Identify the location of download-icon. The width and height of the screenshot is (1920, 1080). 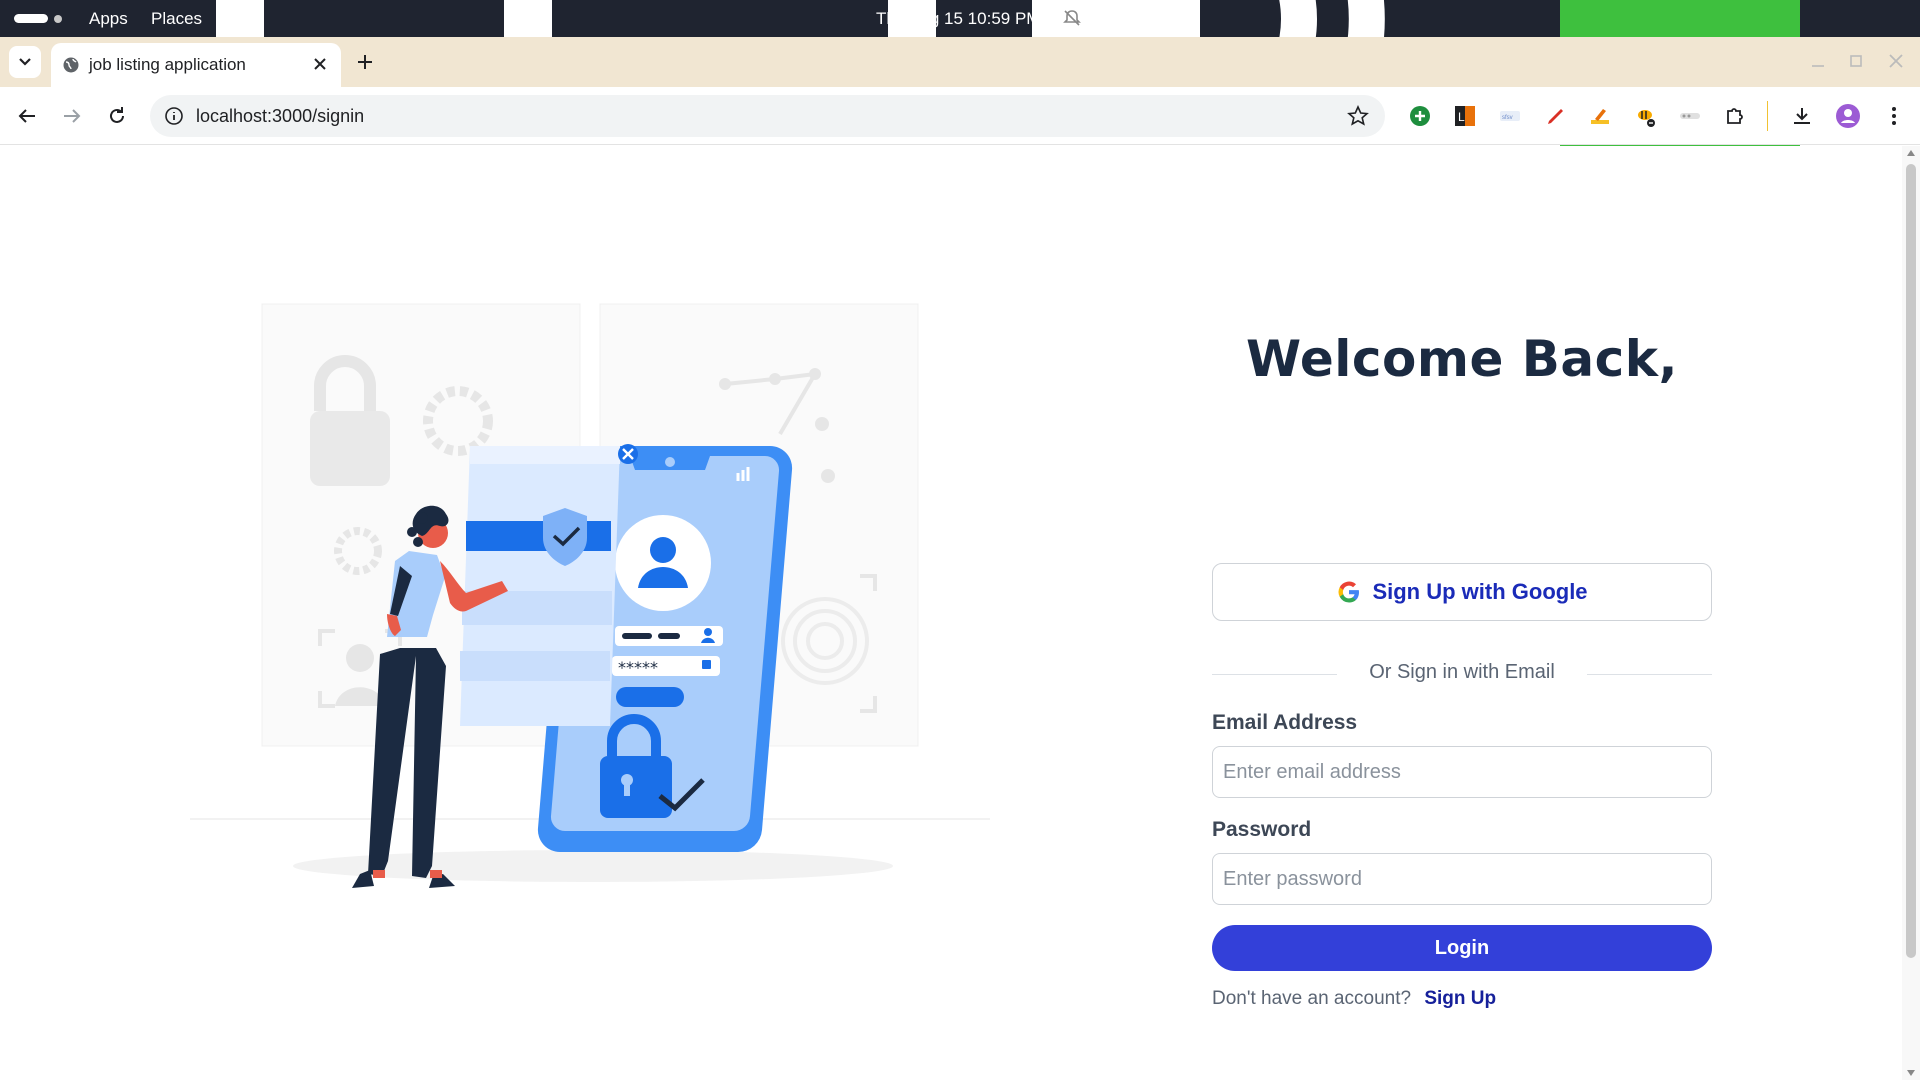
(1802, 116).